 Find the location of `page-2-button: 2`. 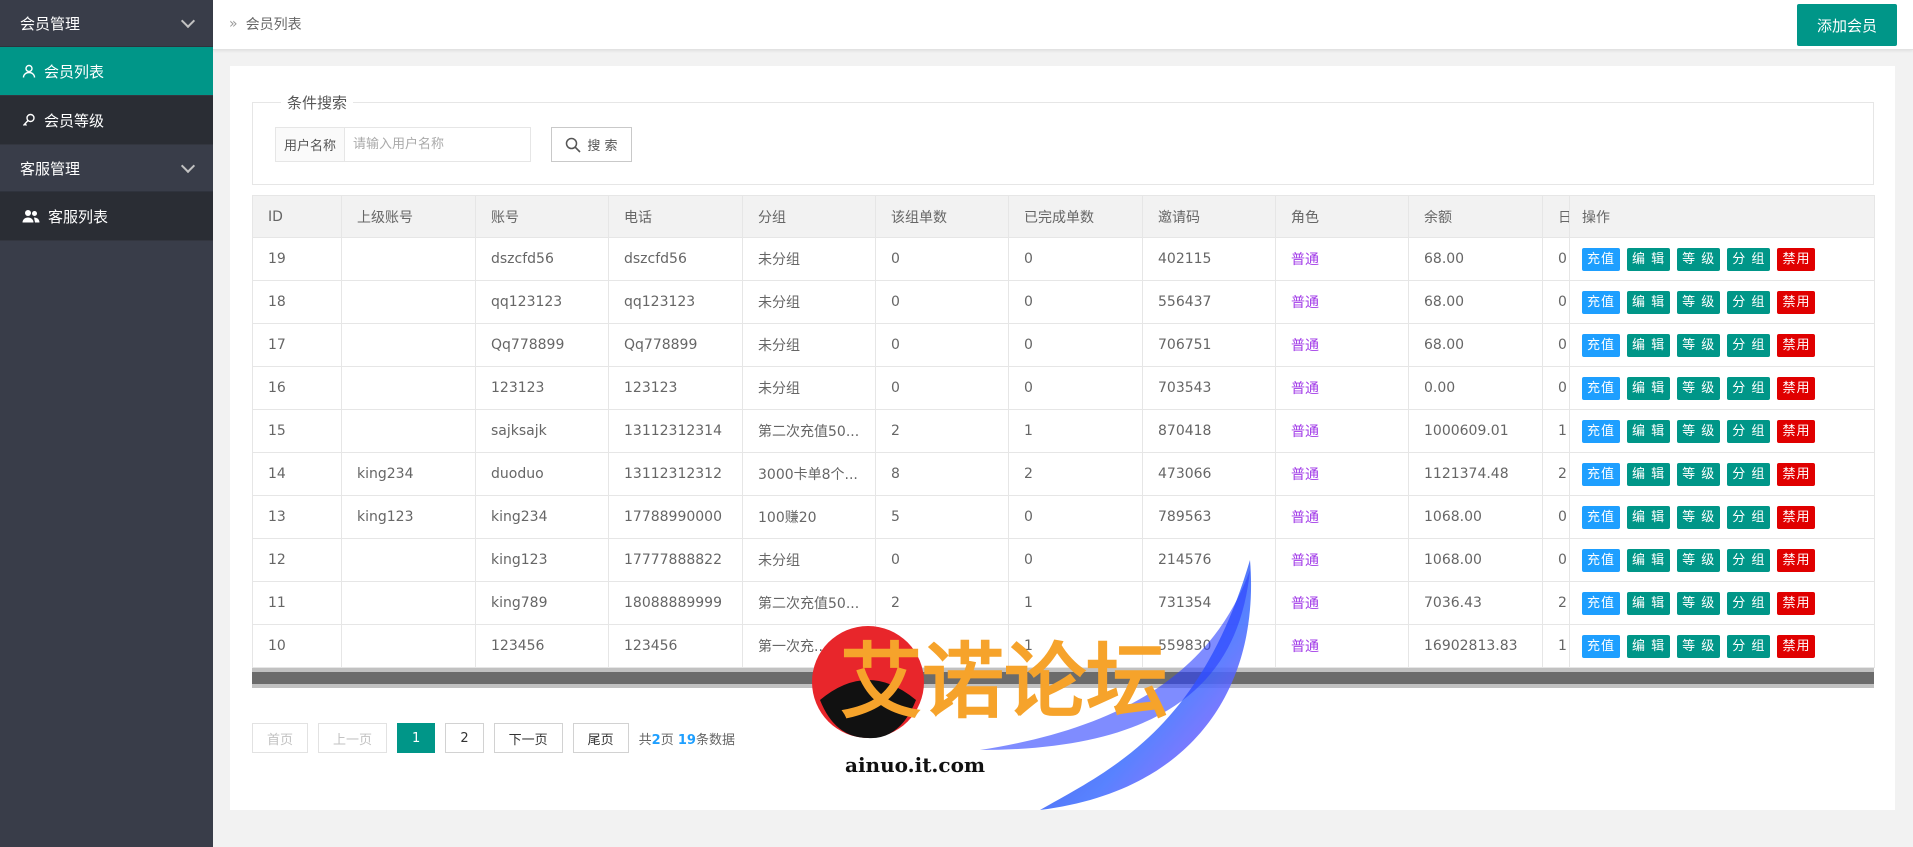

page-2-button: 2 is located at coordinates (464, 738).